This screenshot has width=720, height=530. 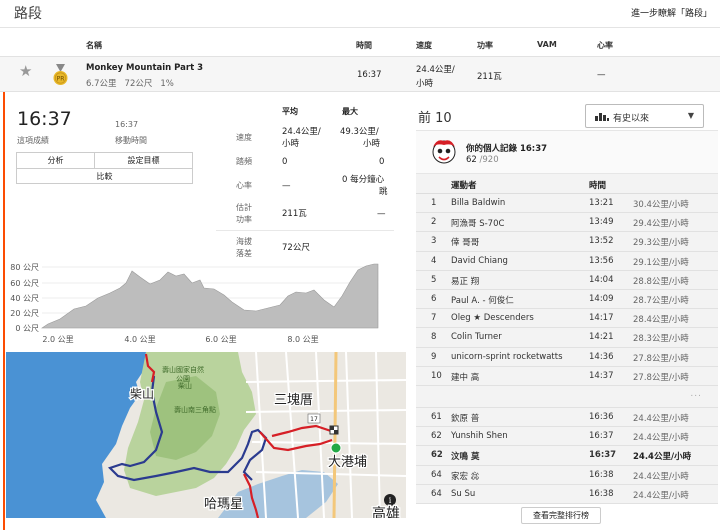 I want to click on row-time: 16:38, so click(x=601, y=493).